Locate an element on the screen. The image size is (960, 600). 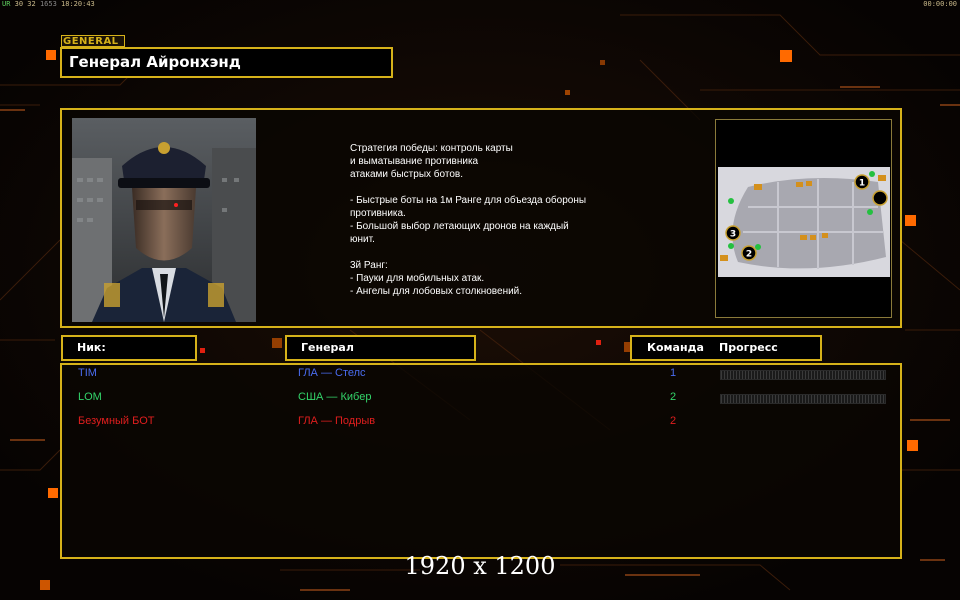
fps-readout: 30 32 is located at coordinates (25, 4).